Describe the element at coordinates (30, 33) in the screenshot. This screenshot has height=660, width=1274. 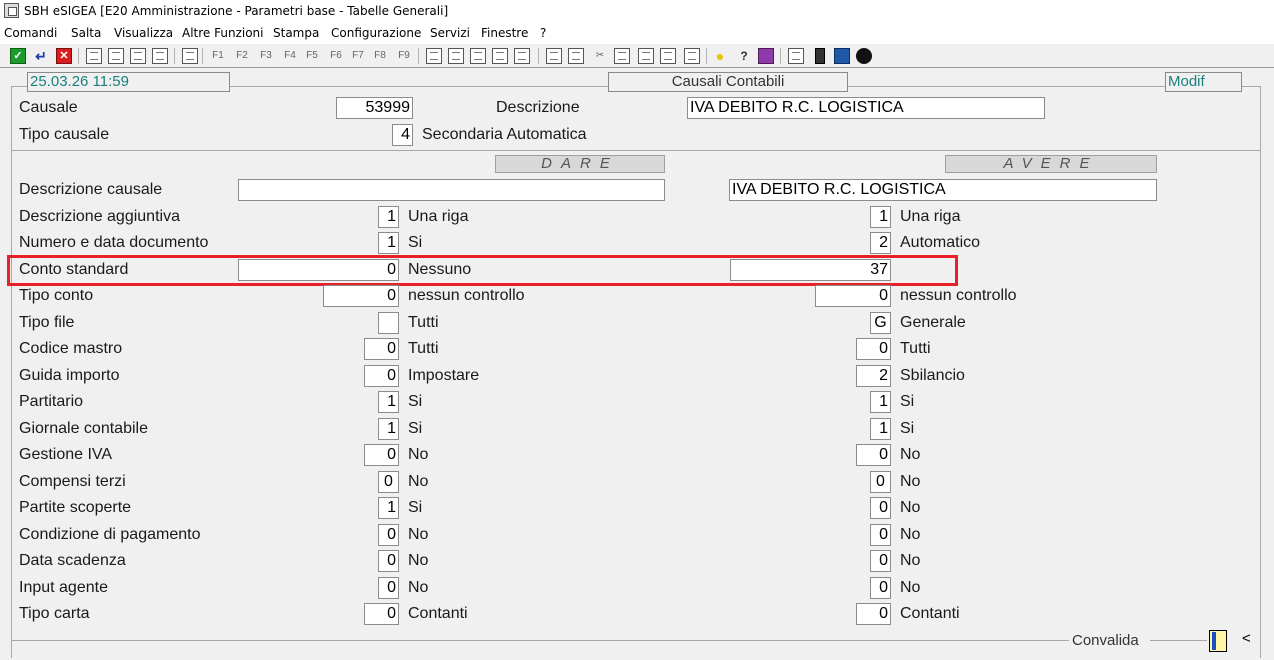
I see `menu-comandi: Comandi` at that location.